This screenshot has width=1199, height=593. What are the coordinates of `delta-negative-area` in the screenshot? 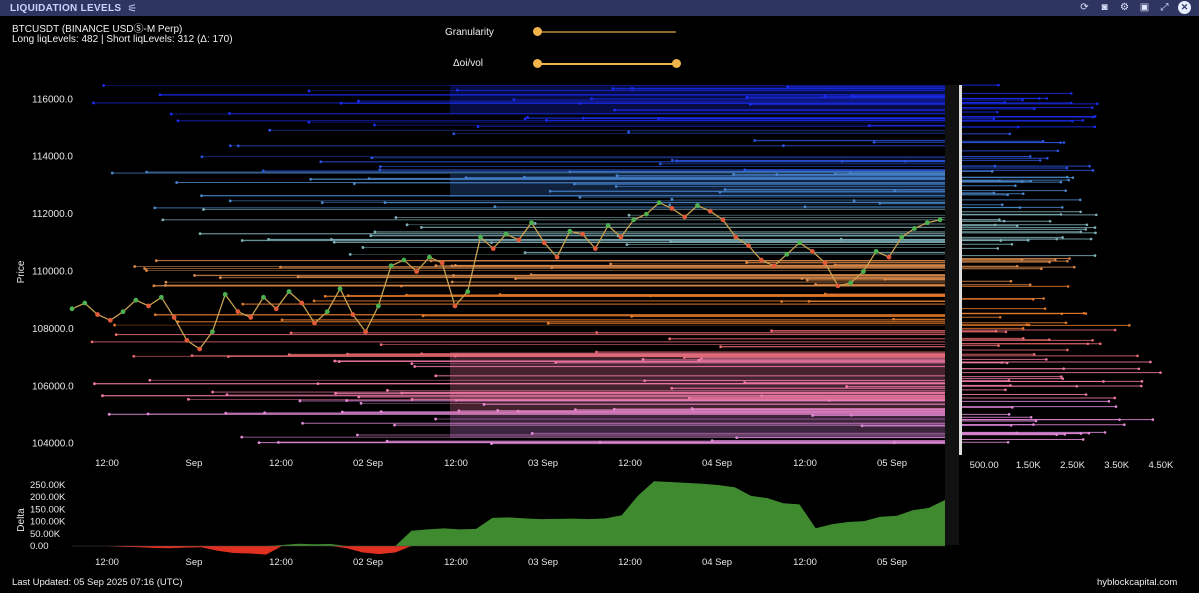 It's located at (508, 550).